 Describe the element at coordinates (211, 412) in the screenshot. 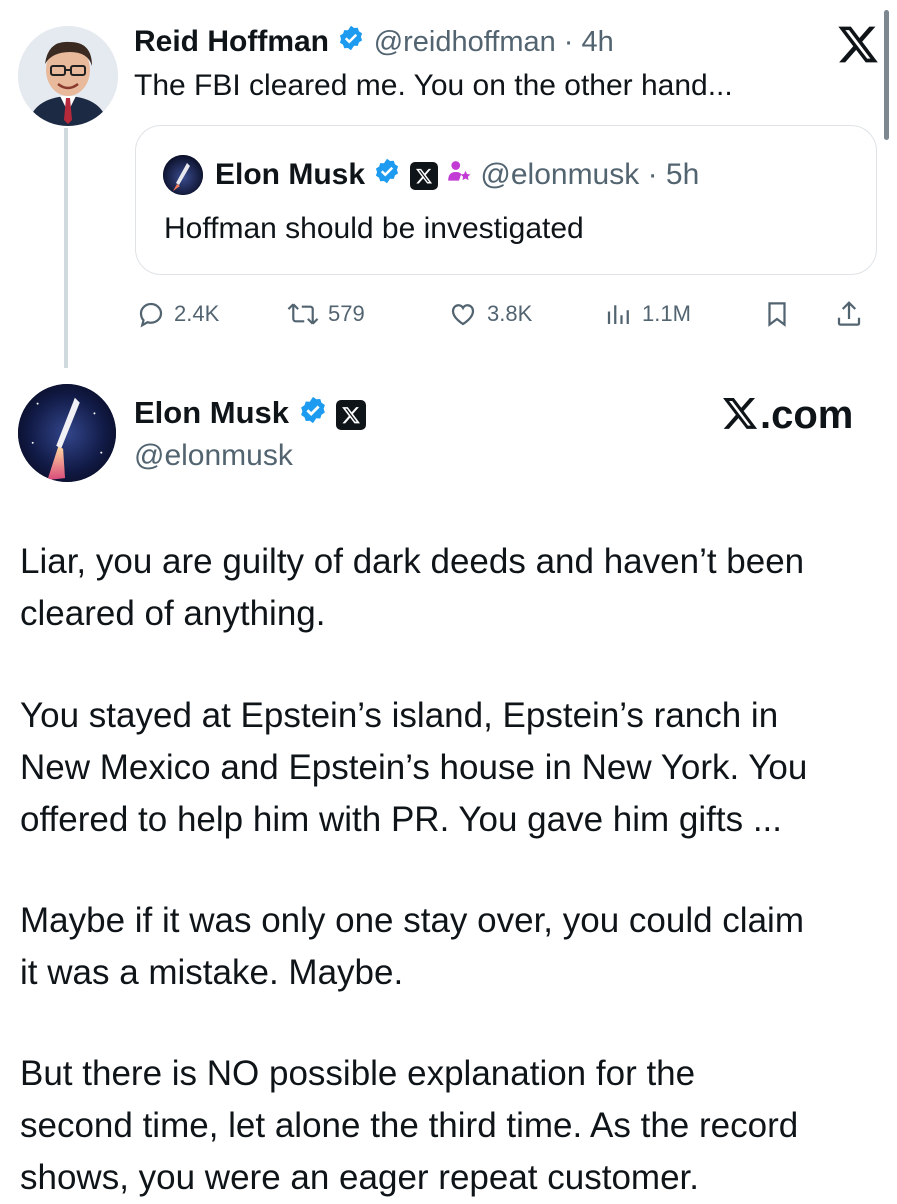

I see `main-author-name: Elon Musk` at that location.